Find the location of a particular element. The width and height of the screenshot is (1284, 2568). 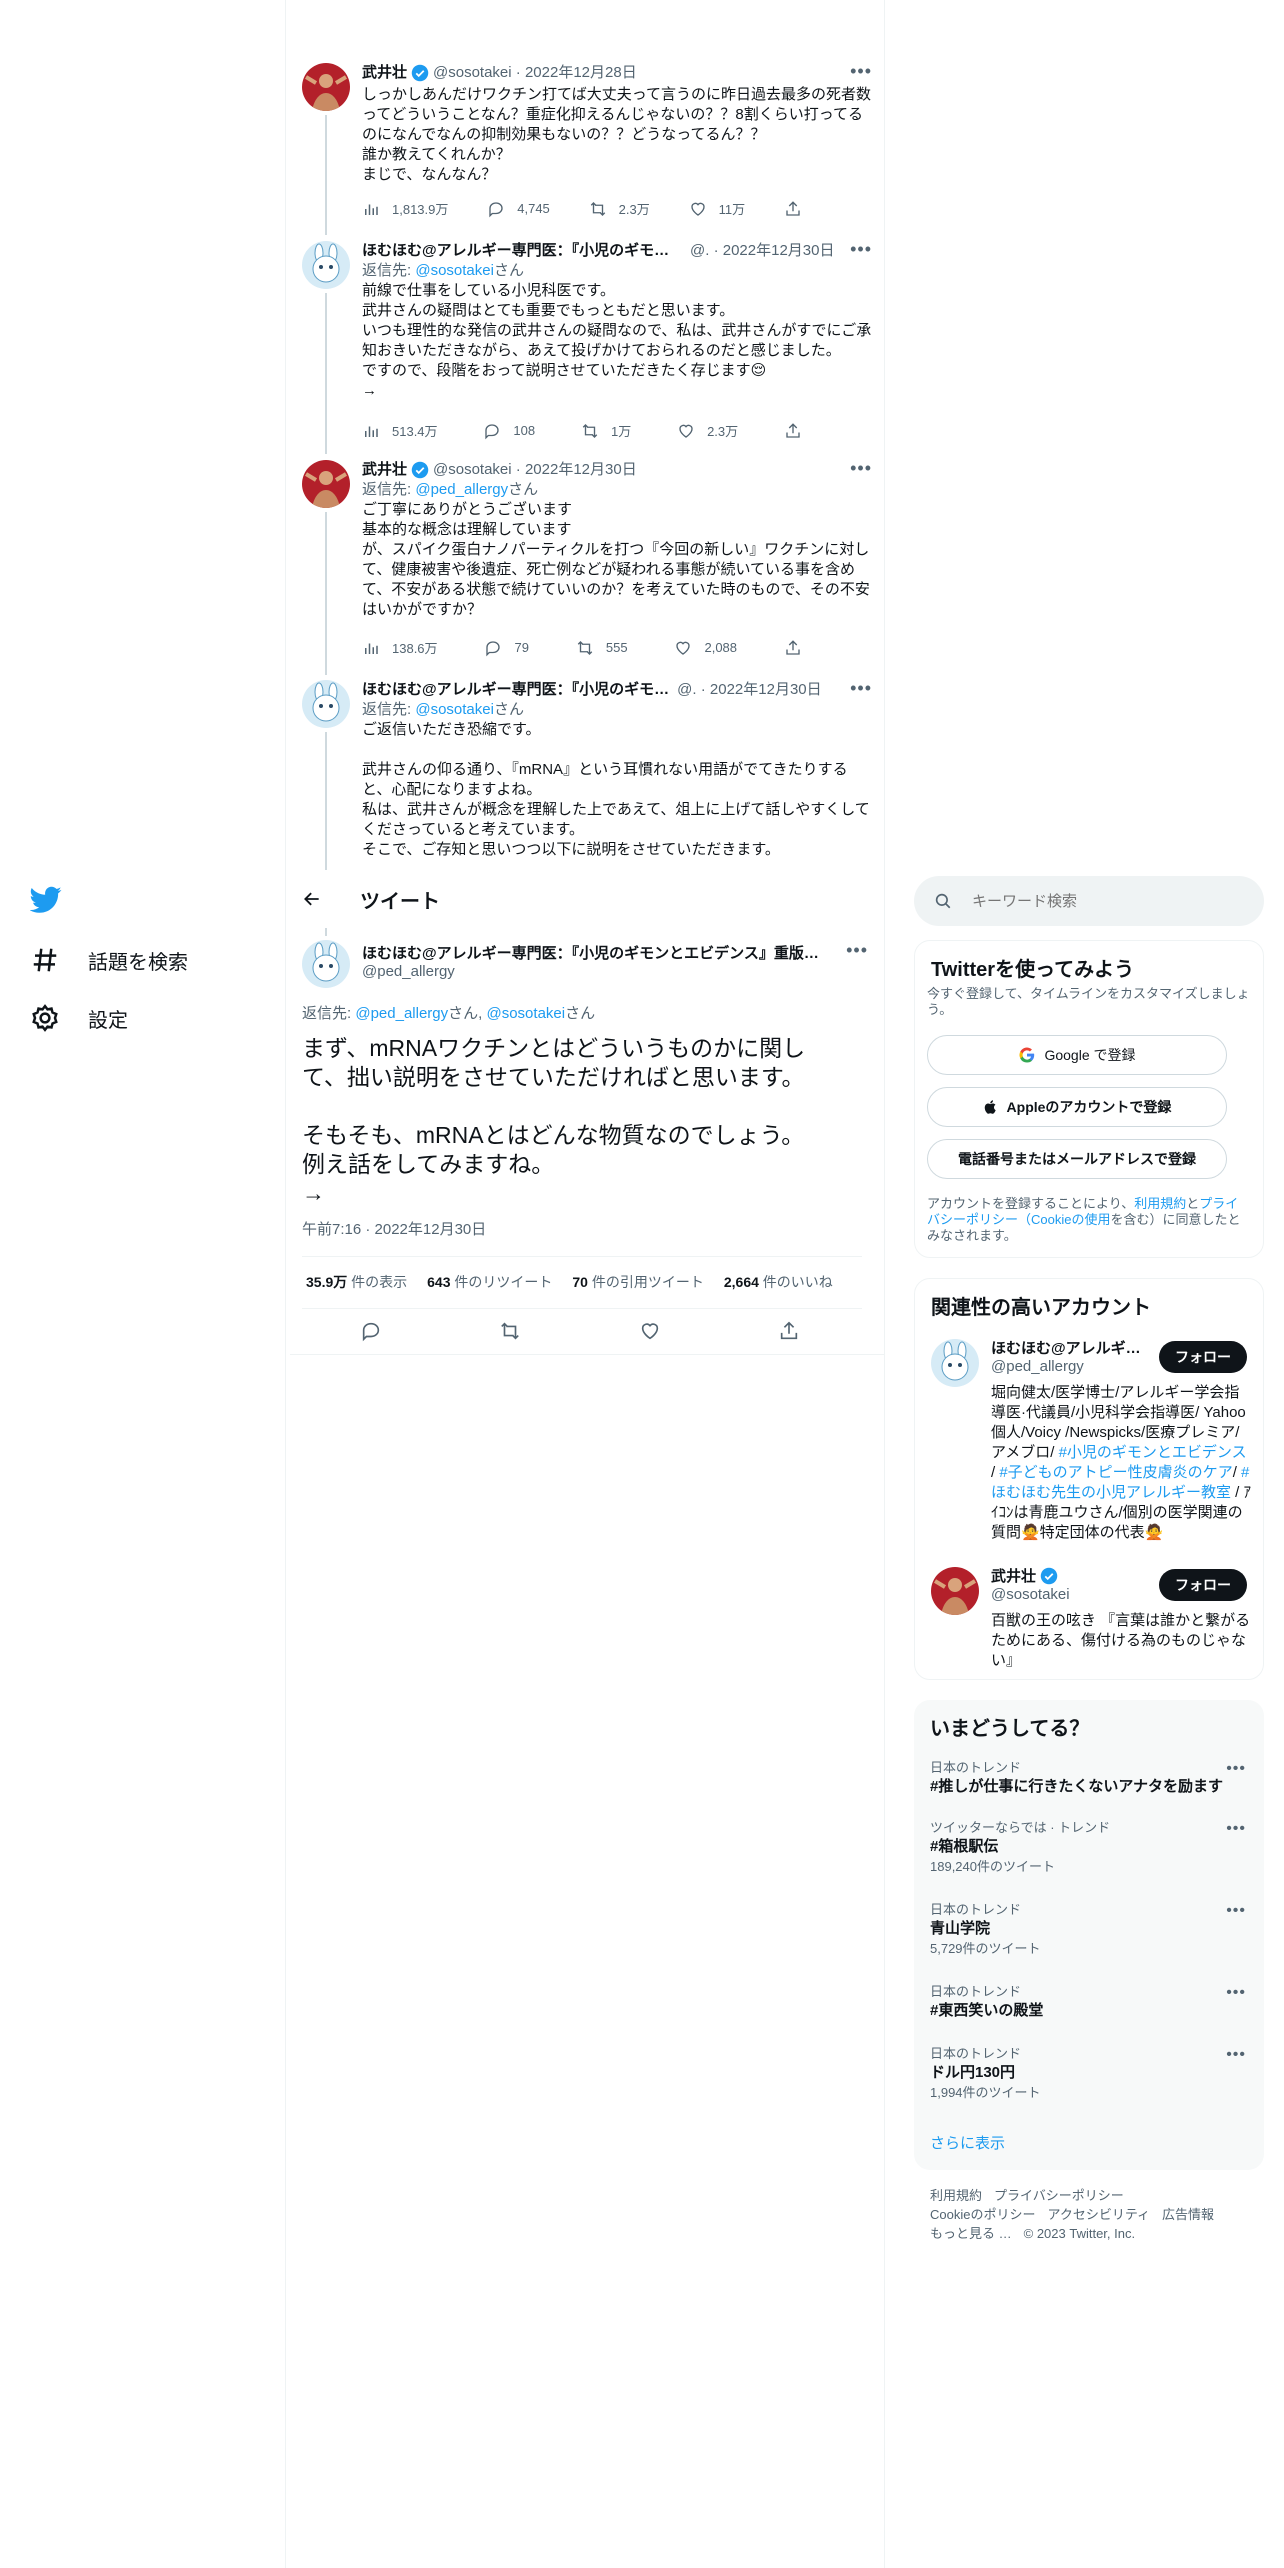

views-count: 138.6万 is located at coordinates (415, 648).